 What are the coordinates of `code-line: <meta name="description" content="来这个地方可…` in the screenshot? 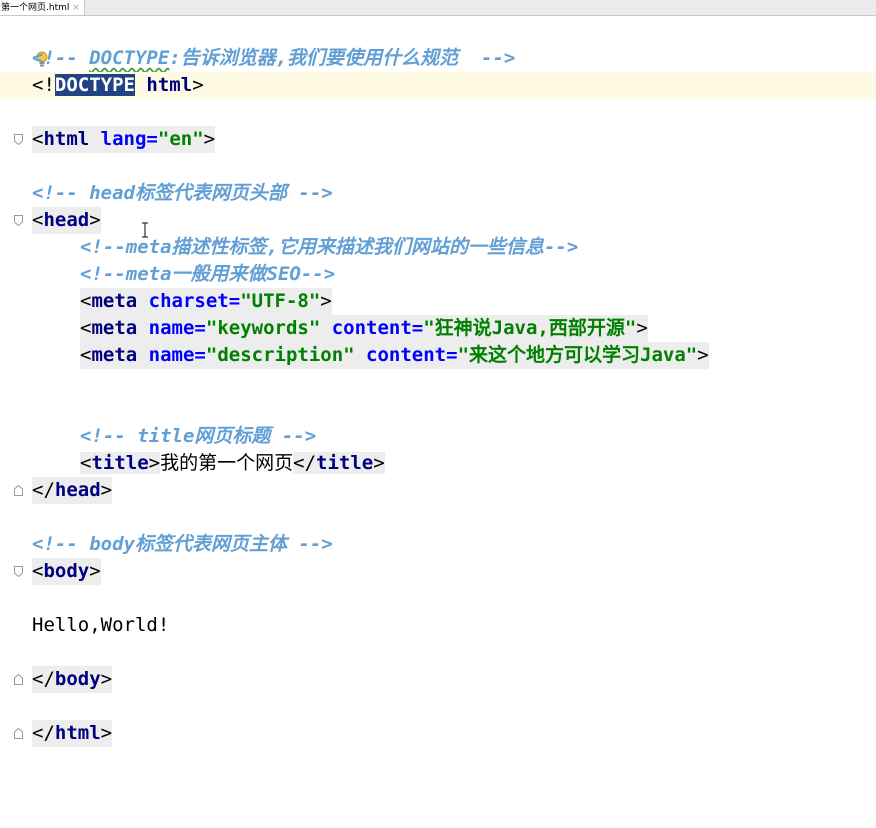 It's located at (438, 355).